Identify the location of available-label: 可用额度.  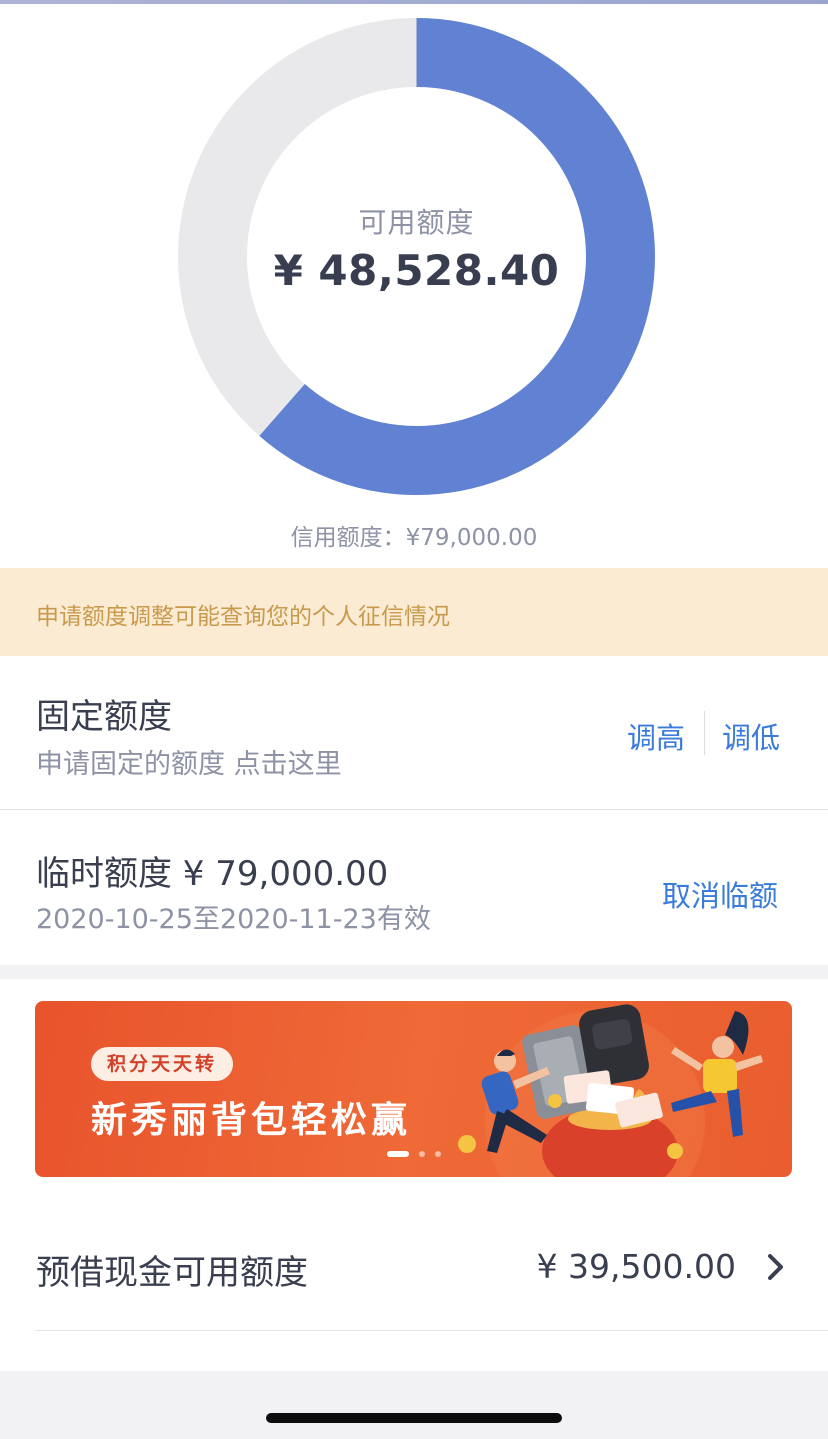
(416, 222).